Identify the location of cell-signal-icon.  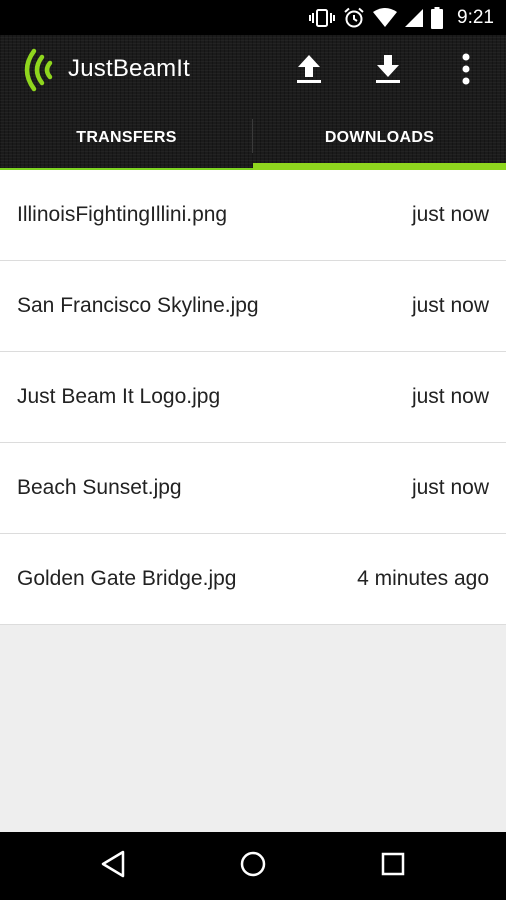
(414, 17).